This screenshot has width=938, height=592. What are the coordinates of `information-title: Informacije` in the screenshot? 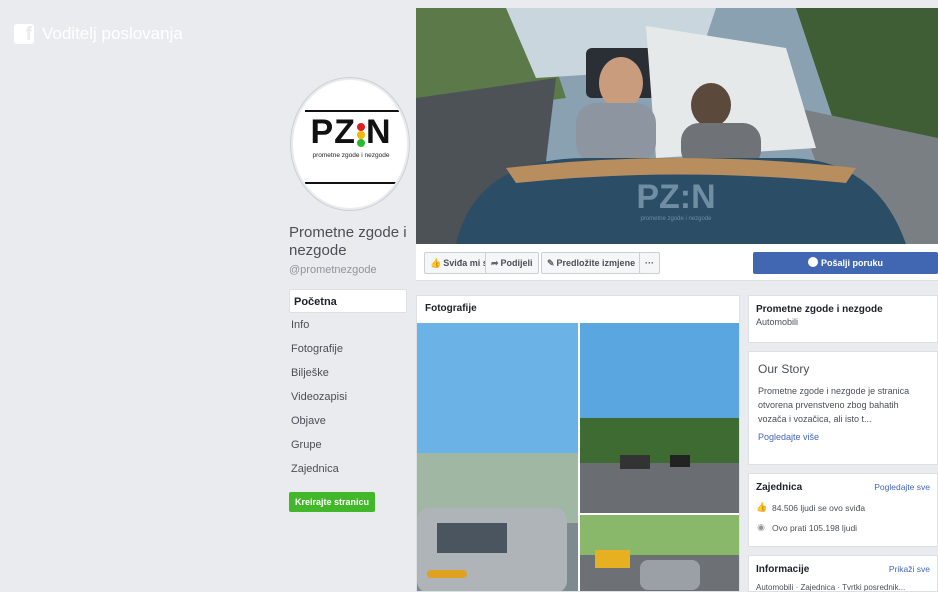 It's located at (783, 569).